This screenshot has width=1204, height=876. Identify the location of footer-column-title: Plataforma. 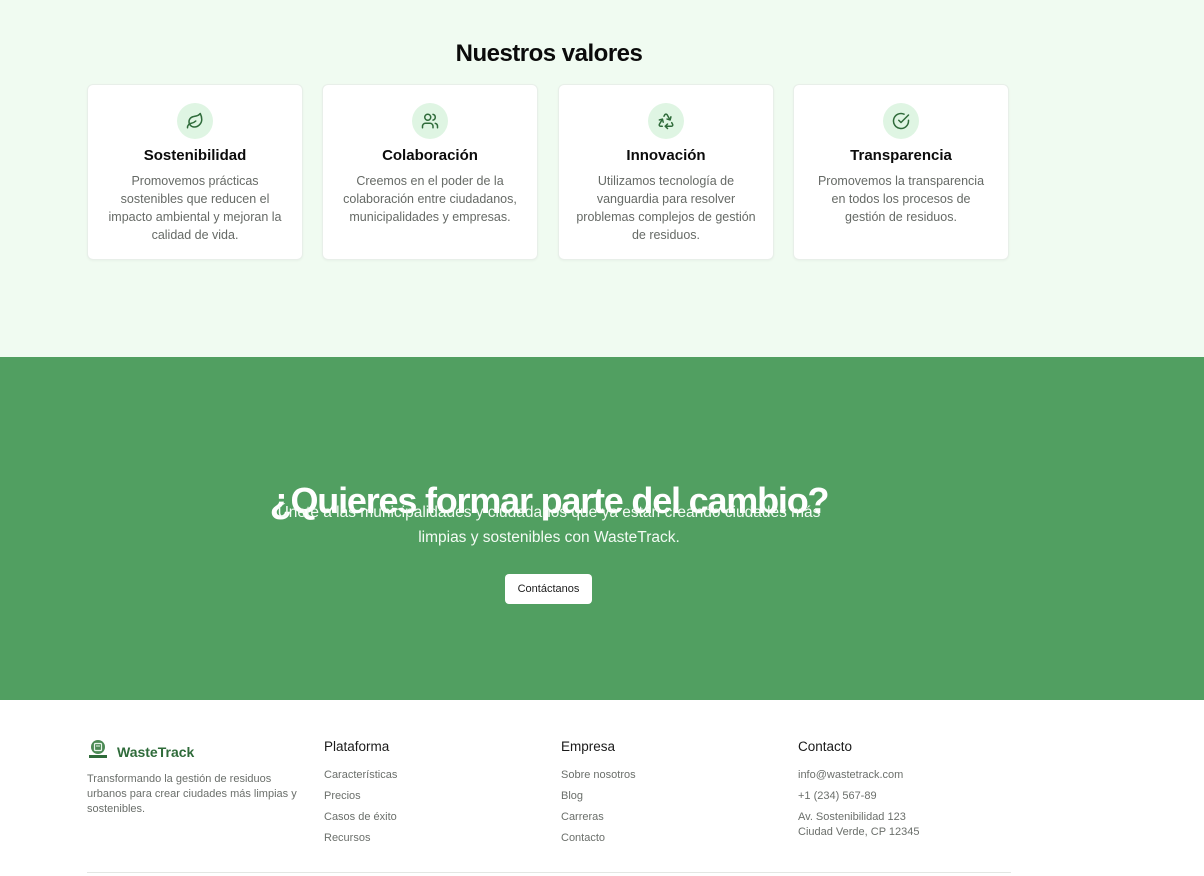
(357, 746).